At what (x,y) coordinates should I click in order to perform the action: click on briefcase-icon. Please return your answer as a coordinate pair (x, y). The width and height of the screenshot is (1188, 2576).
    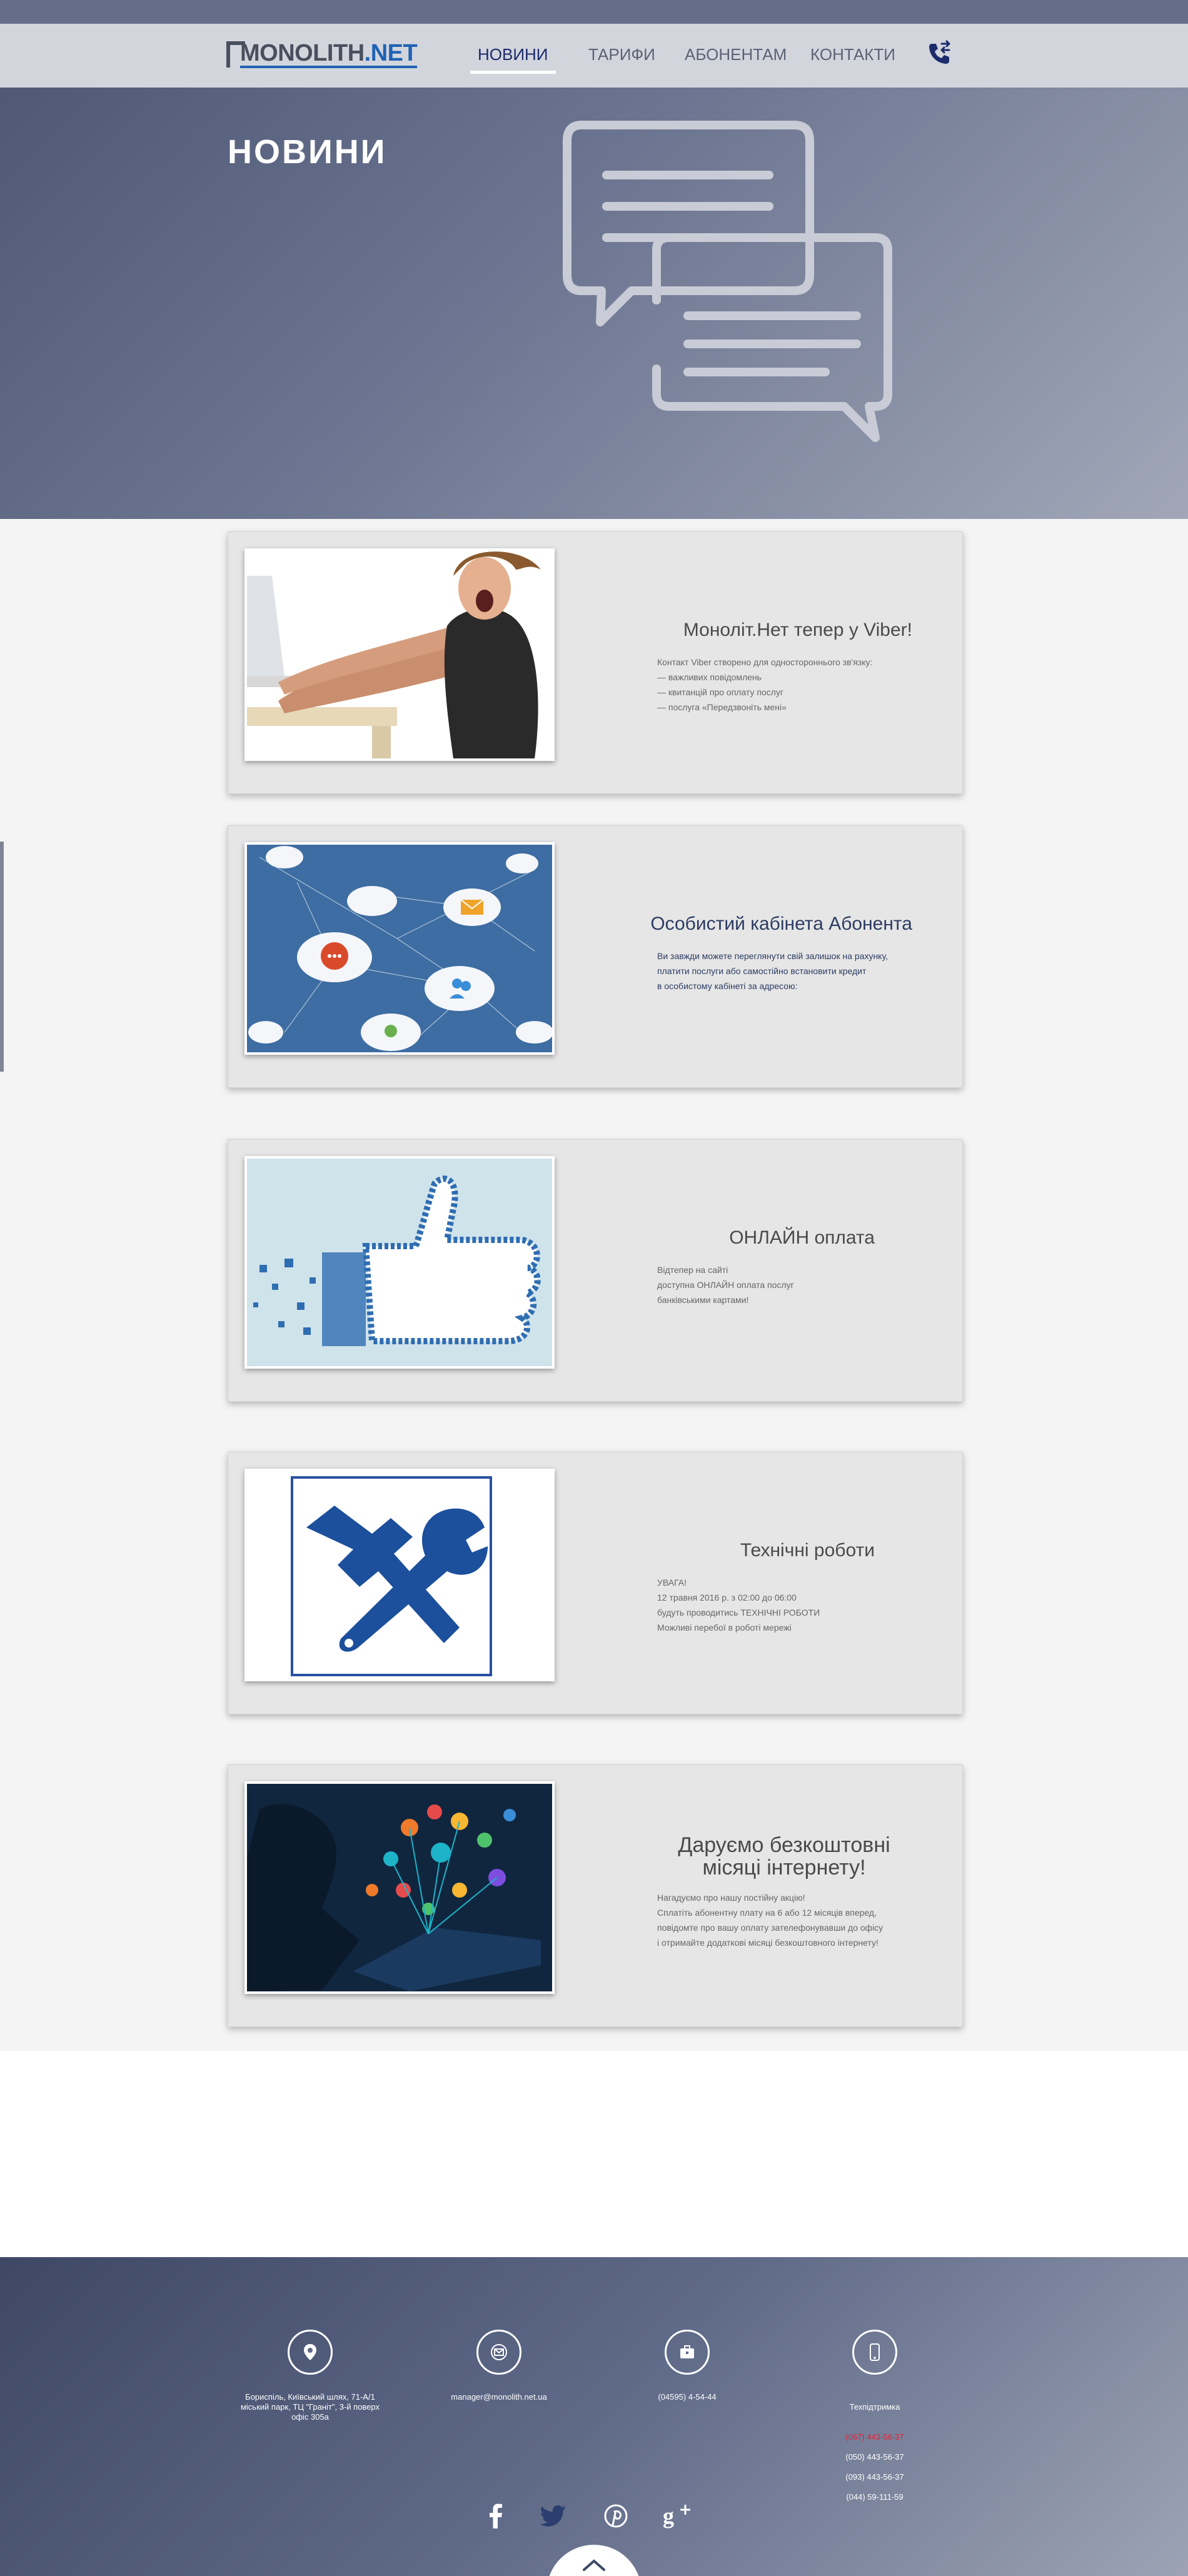
    Looking at the image, I should click on (687, 2352).